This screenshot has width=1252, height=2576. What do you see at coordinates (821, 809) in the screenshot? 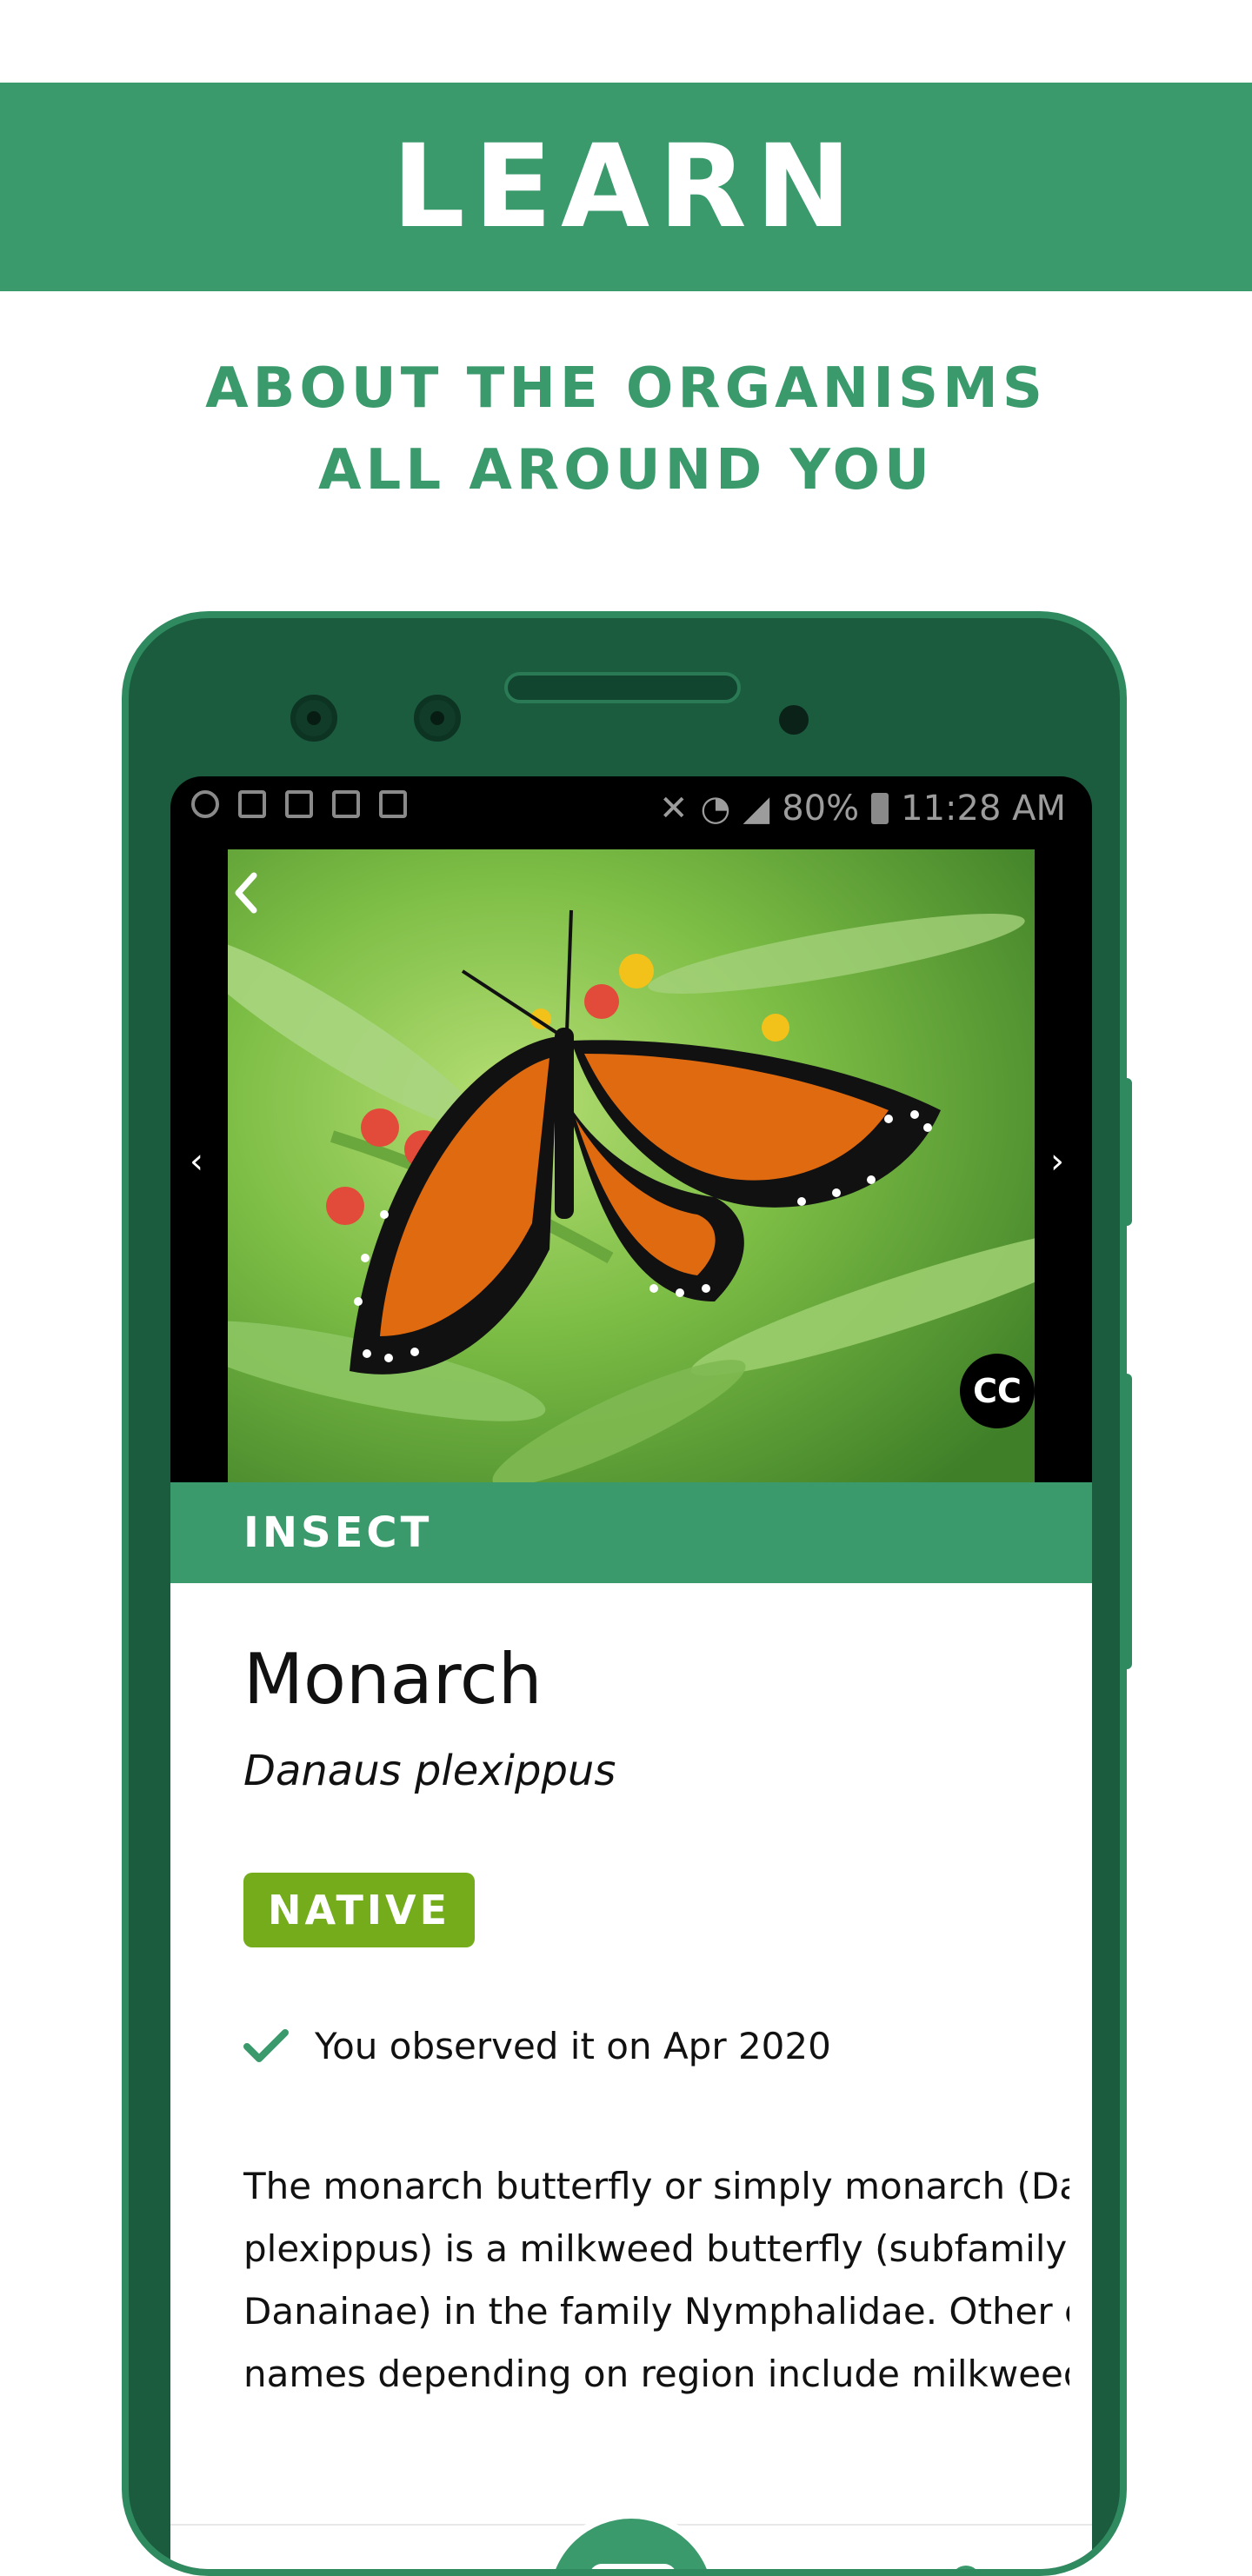
I see `battery-percent: 80%` at bounding box center [821, 809].